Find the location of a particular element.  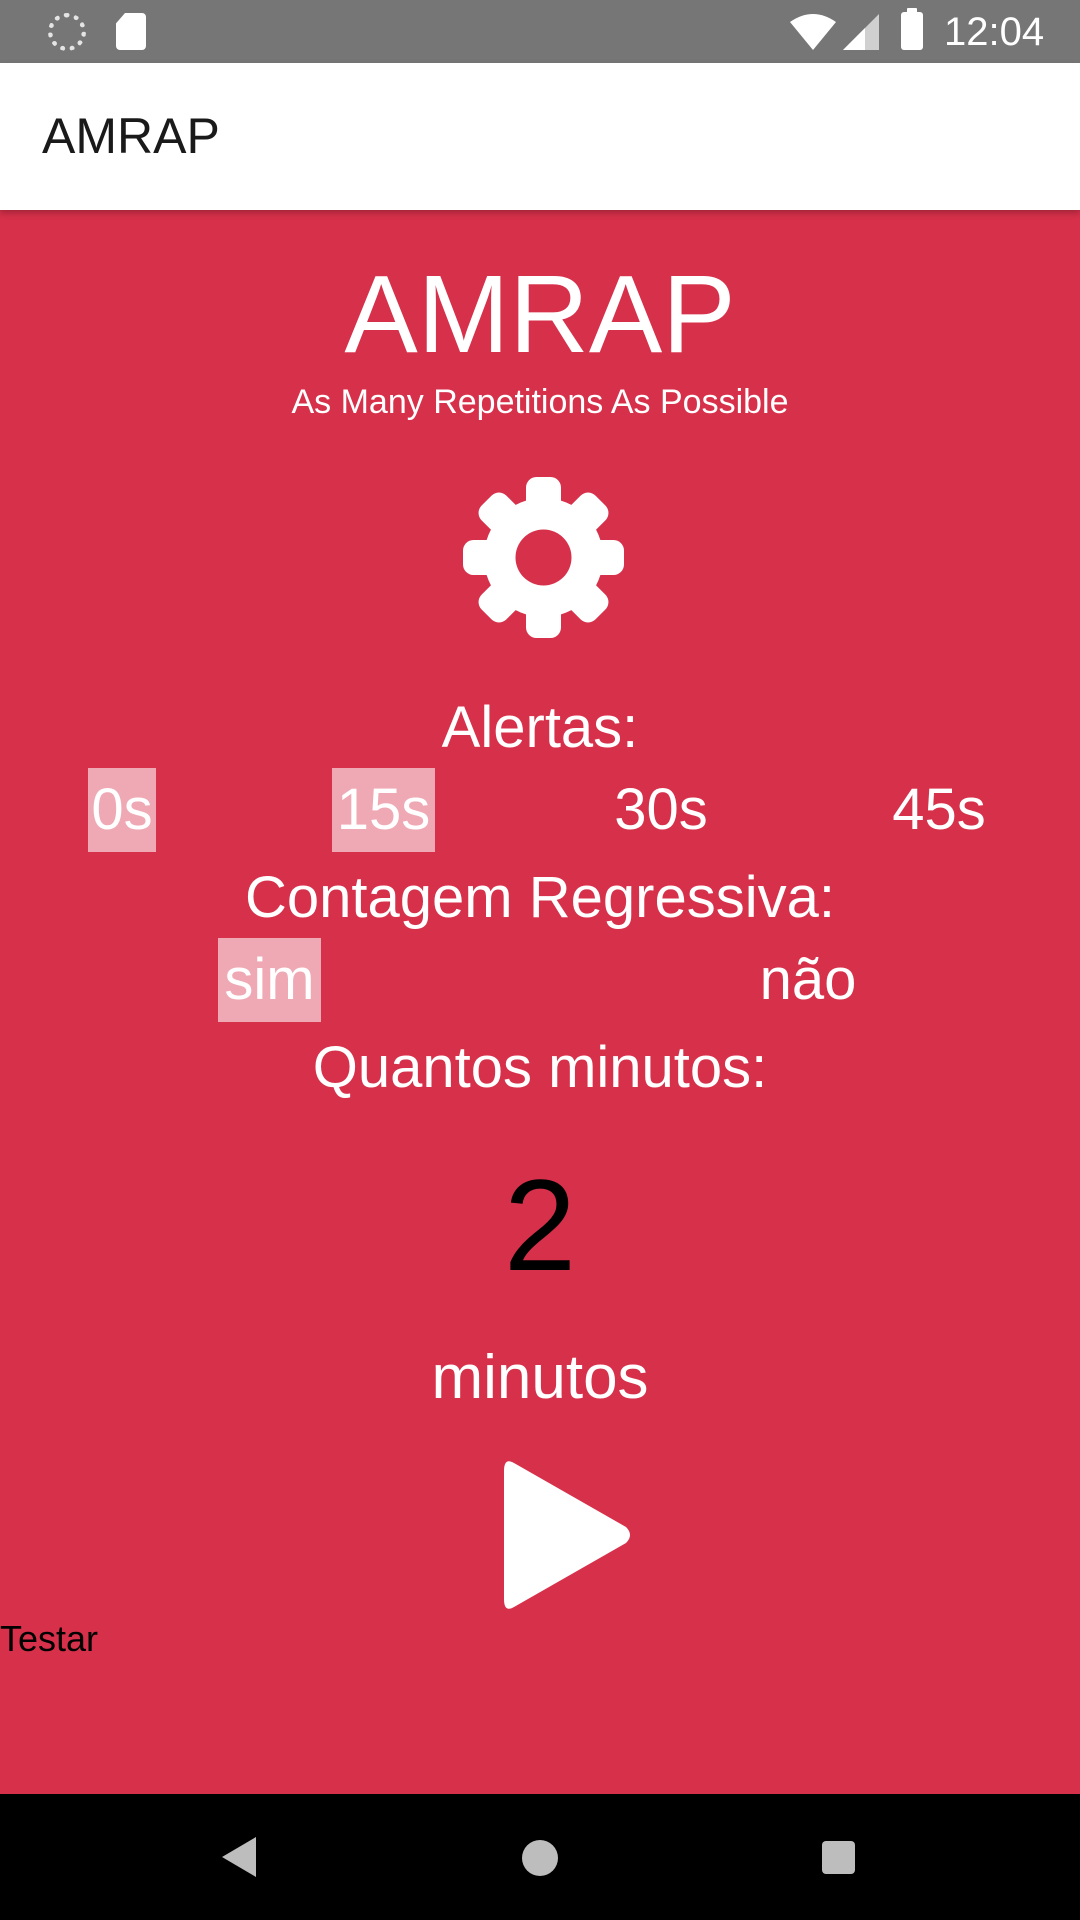

back-icon is located at coordinates (239, 1857).